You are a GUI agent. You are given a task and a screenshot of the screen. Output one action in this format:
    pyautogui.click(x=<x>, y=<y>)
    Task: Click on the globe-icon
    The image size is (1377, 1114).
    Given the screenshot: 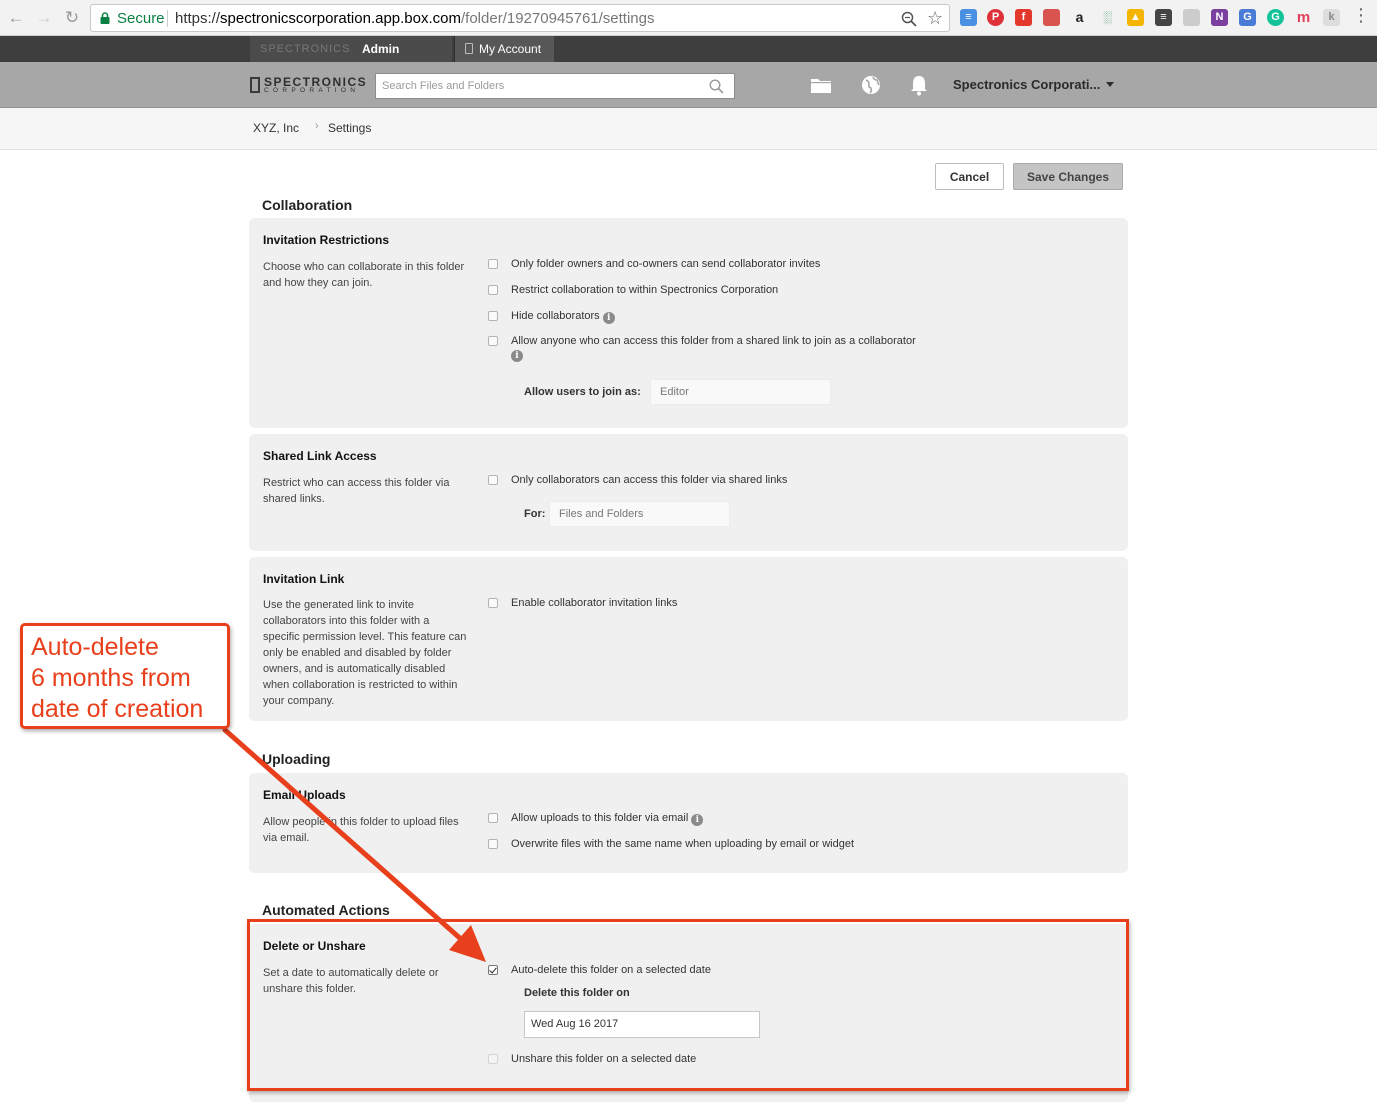 What is the action you would take?
    pyautogui.click(x=871, y=85)
    